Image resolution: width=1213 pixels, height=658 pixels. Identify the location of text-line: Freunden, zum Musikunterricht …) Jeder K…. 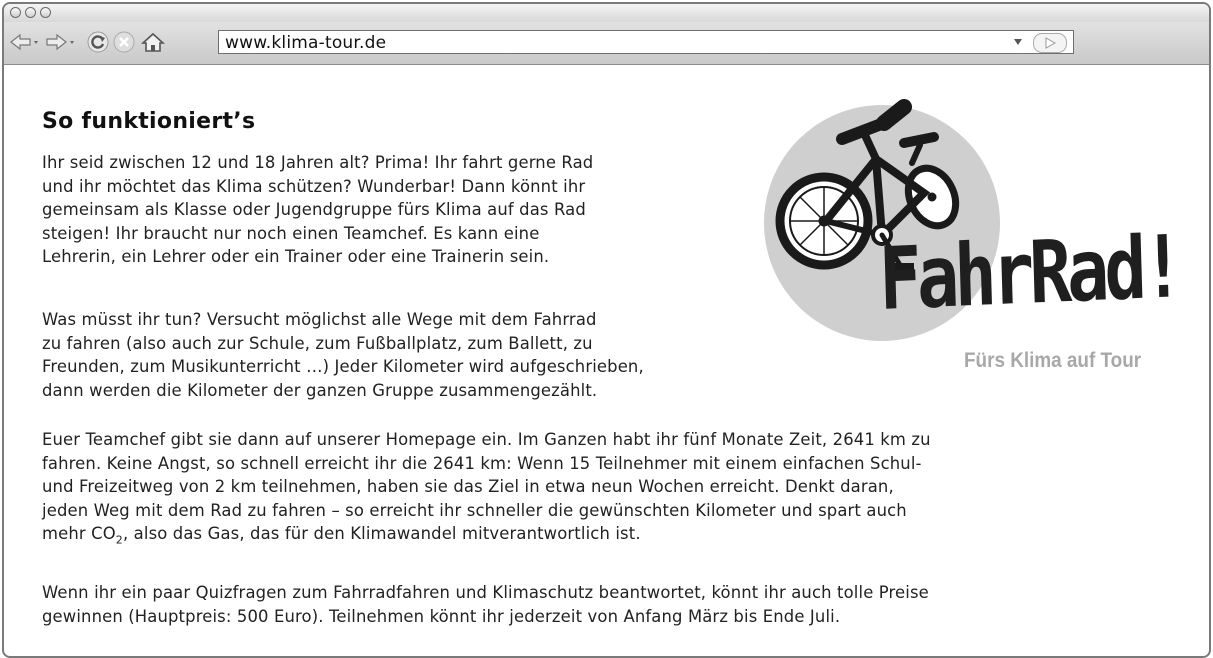
(343, 366).